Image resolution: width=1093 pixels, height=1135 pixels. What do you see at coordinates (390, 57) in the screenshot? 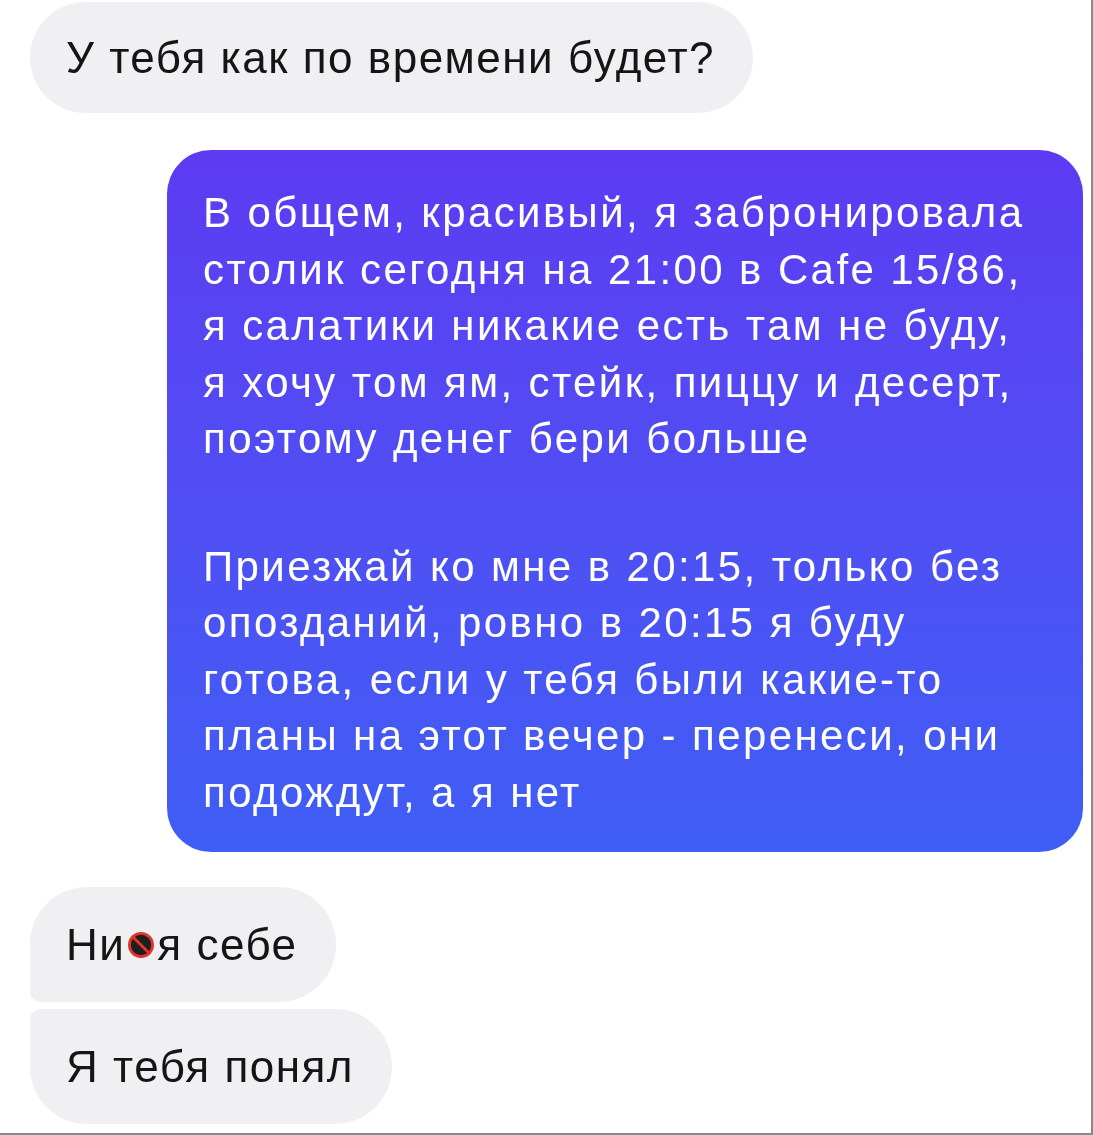
I see `message-text: У тебя как по времени будет?` at bounding box center [390, 57].